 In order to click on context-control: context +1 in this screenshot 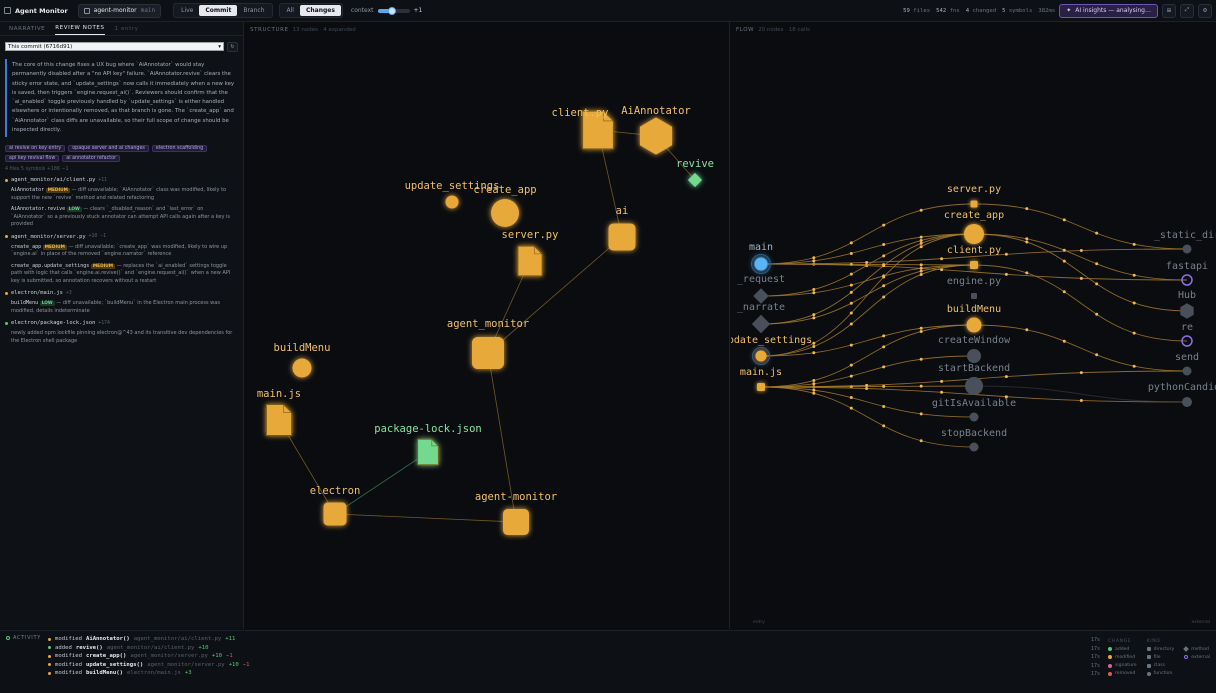, I will do `click(386, 10)`.